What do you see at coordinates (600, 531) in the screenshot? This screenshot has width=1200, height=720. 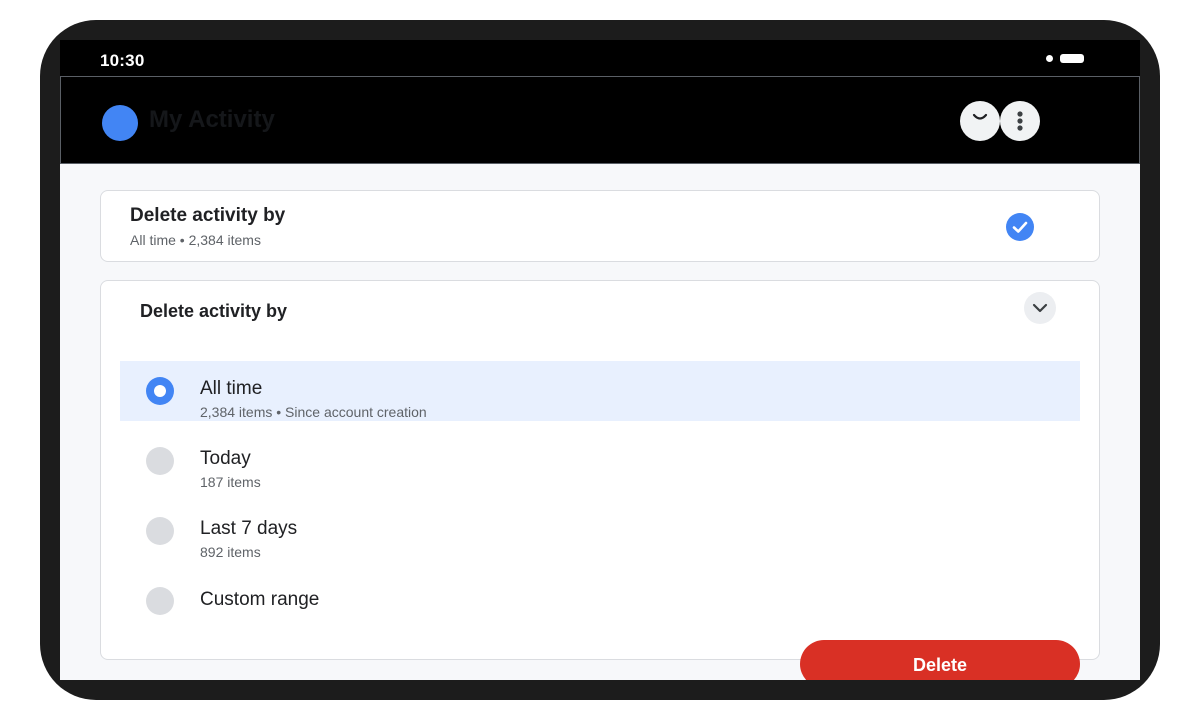 I see `option-last-7-days: Last 7 days 892 items` at bounding box center [600, 531].